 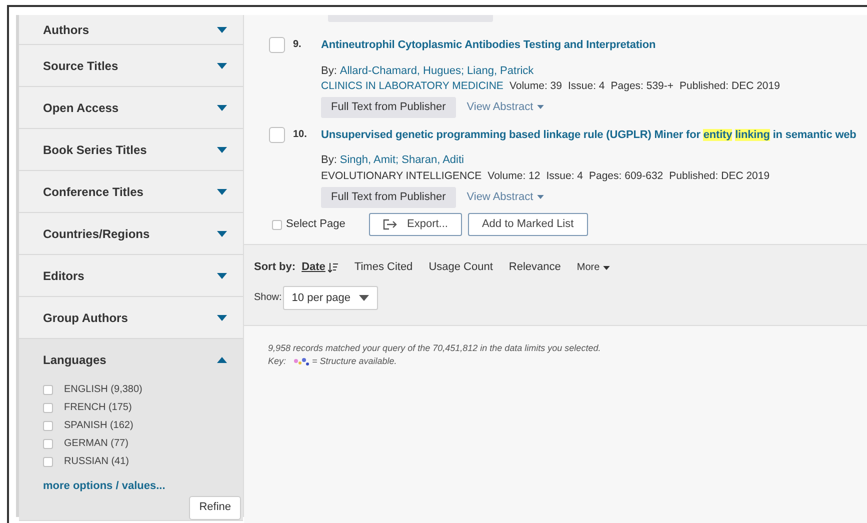 I want to click on records-summary: 9,958 records matched your query of the 70,451,812 in the data limits you selected., so click(x=435, y=348).